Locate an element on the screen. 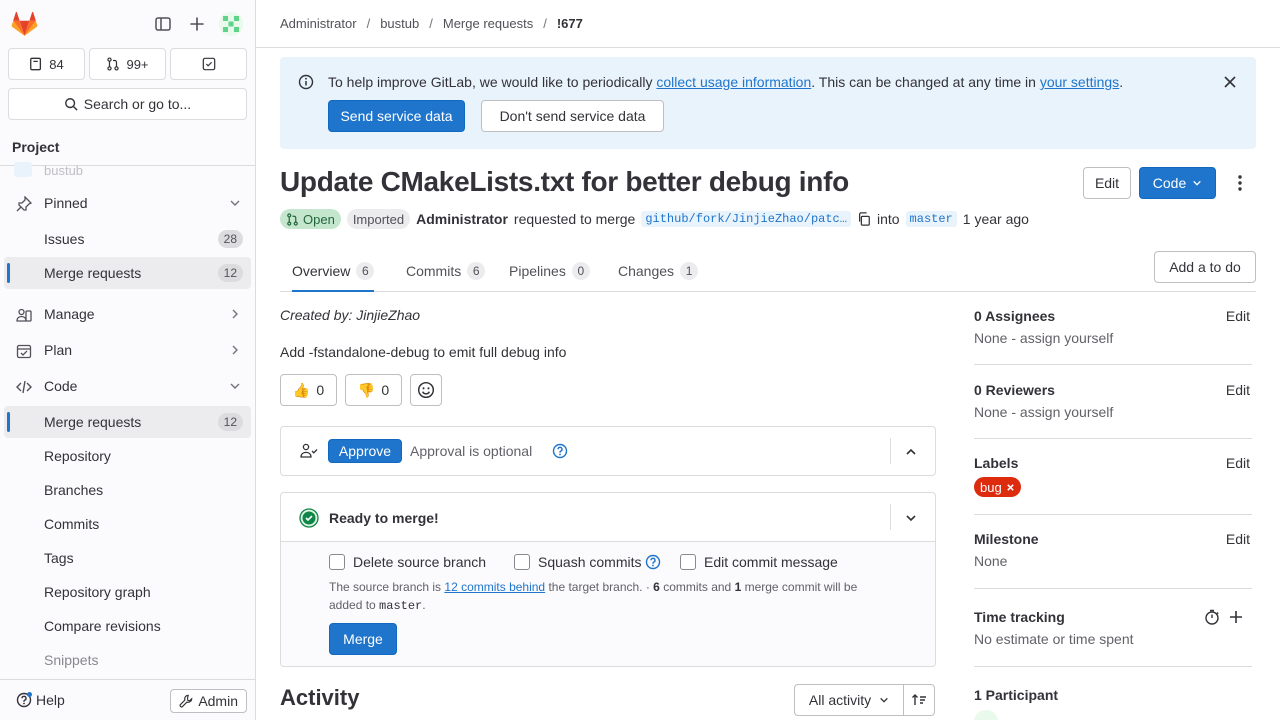 The image size is (1280, 720). sidebar-item-label: Issues is located at coordinates (64, 239).